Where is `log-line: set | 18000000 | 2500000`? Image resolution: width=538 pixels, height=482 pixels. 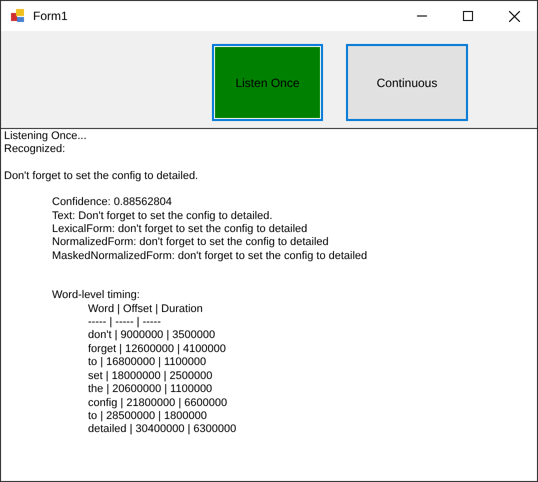
log-line: set | 18000000 | 2500000 is located at coordinates (150, 377).